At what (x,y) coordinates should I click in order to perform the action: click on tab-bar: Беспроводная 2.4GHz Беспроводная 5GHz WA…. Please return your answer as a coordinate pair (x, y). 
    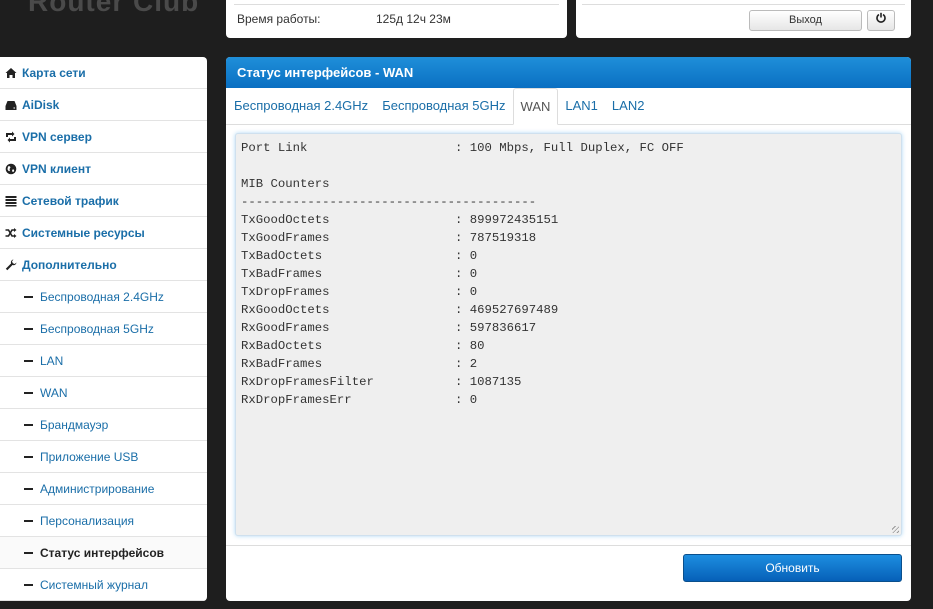
    Looking at the image, I should click on (568, 106).